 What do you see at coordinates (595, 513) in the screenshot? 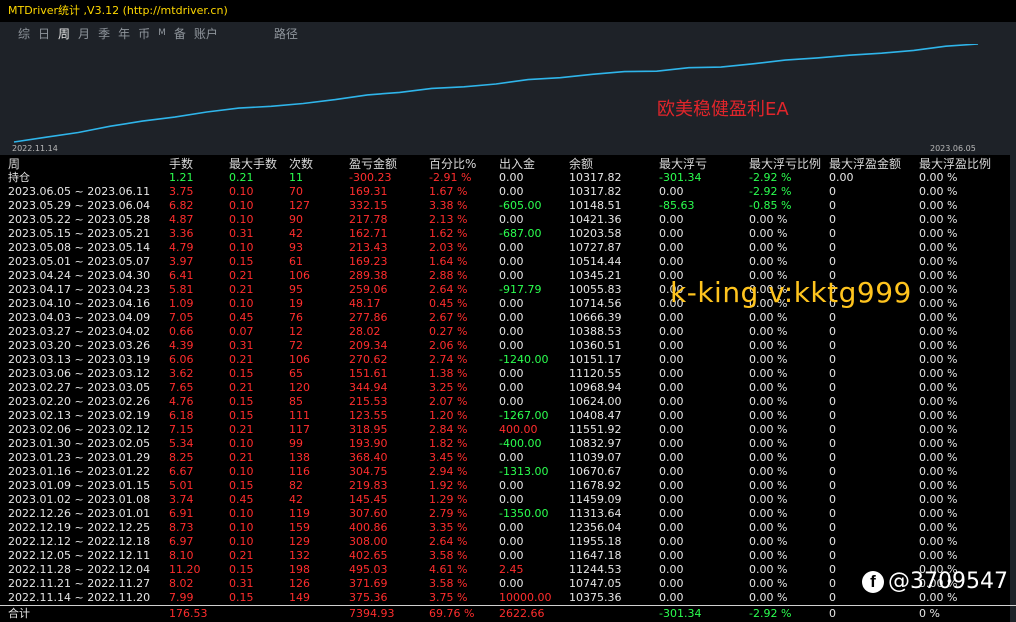
I see `table-cell: 11313.64` at bounding box center [595, 513].